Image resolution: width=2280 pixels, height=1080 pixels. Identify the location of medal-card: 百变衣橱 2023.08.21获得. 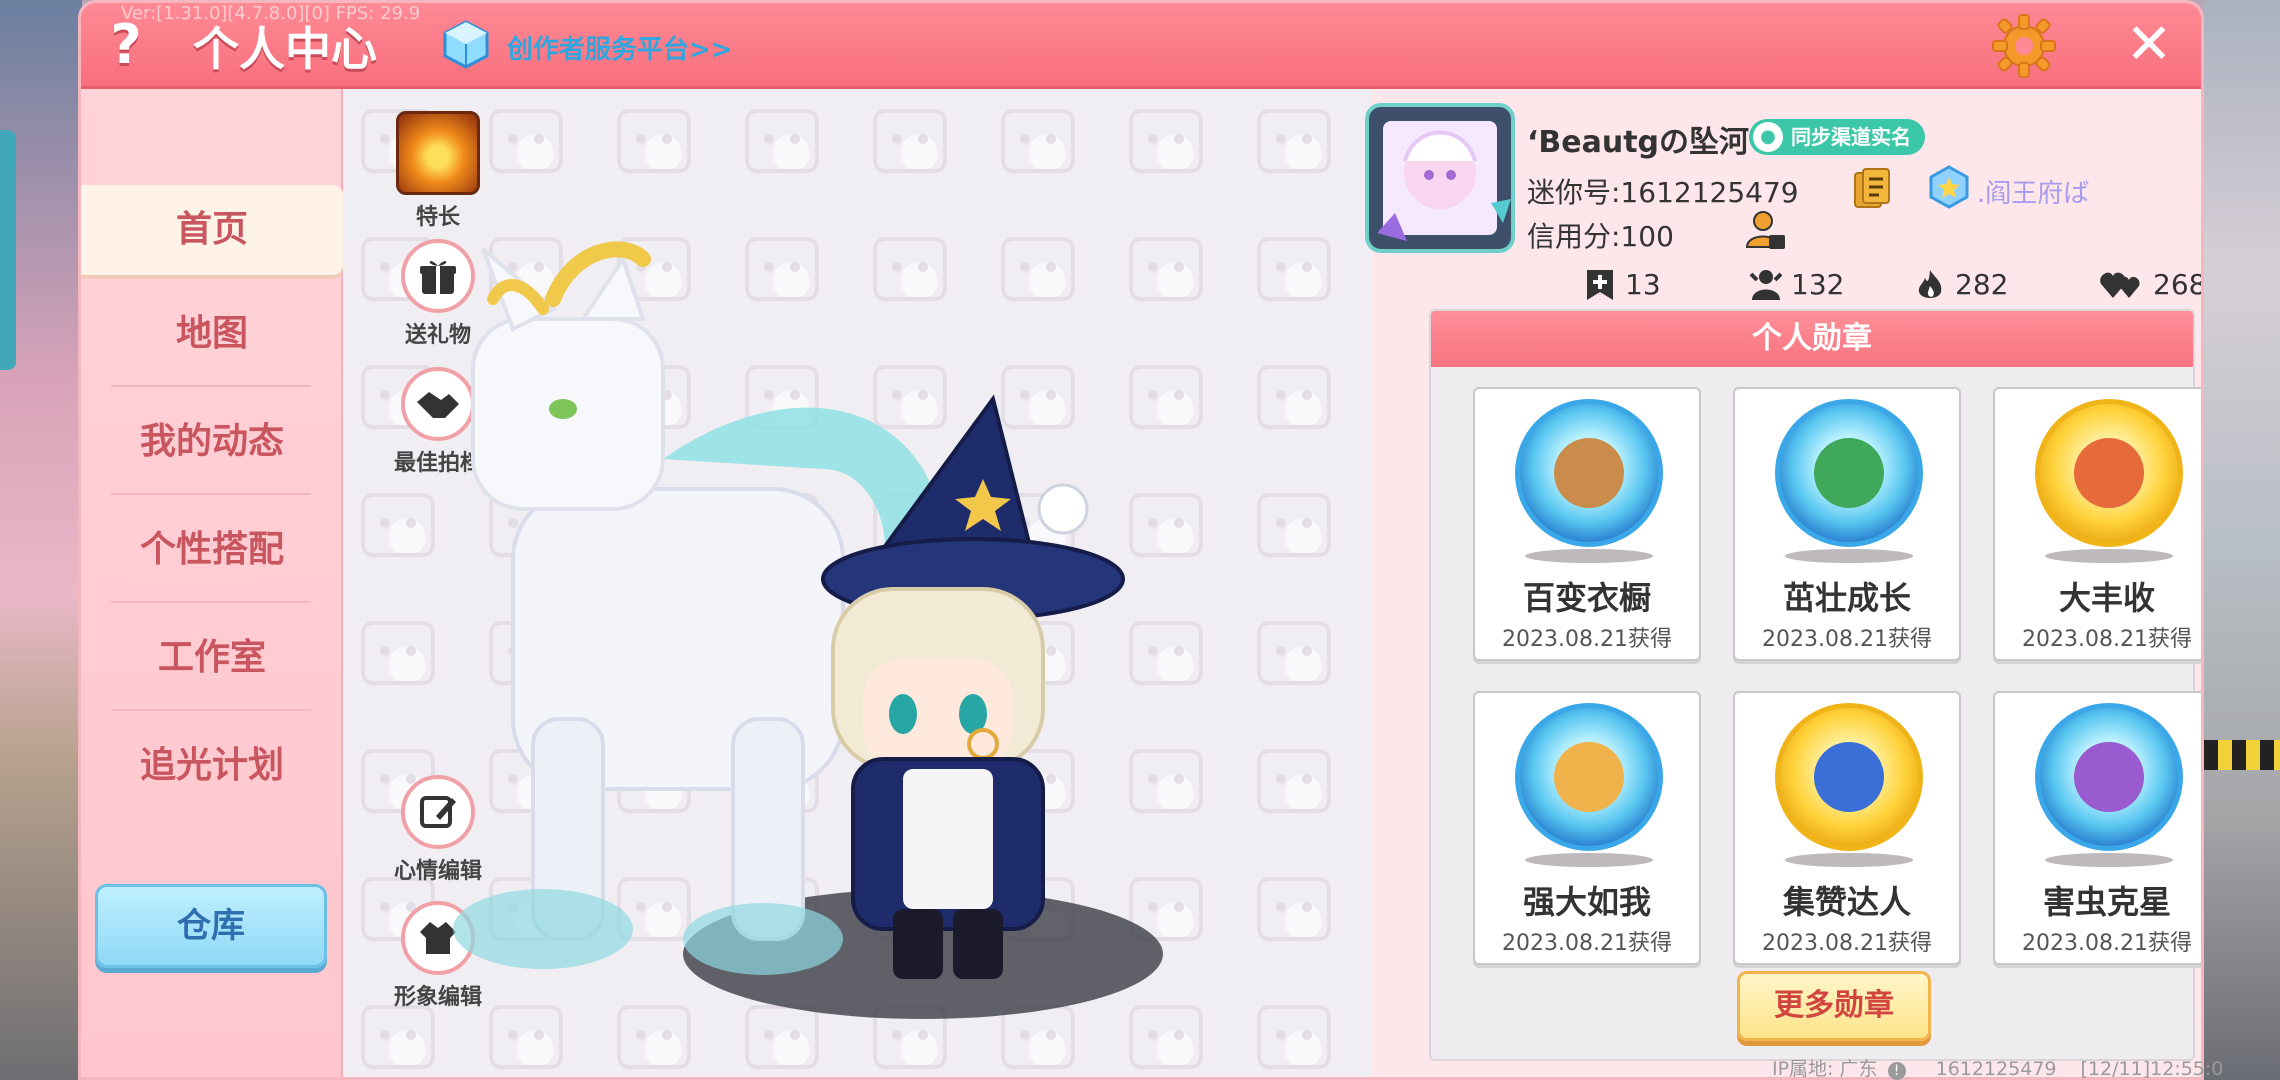
(1587, 524).